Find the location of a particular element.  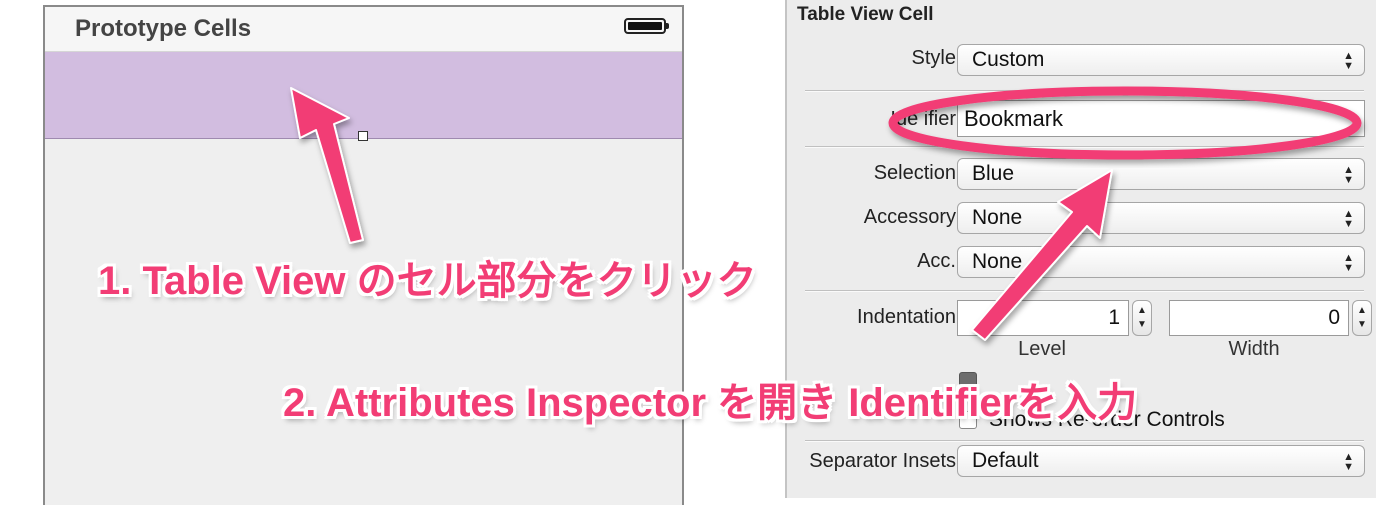

style-popup: Custom ▲ ▼ is located at coordinates (1161, 60).